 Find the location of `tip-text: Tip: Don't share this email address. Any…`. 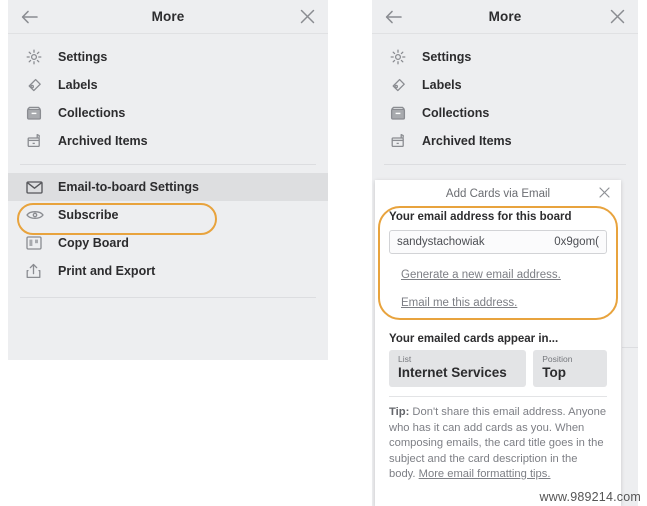

tip-text: Tip: Don't share this email address. Any… is located at coordinates (498, 444).